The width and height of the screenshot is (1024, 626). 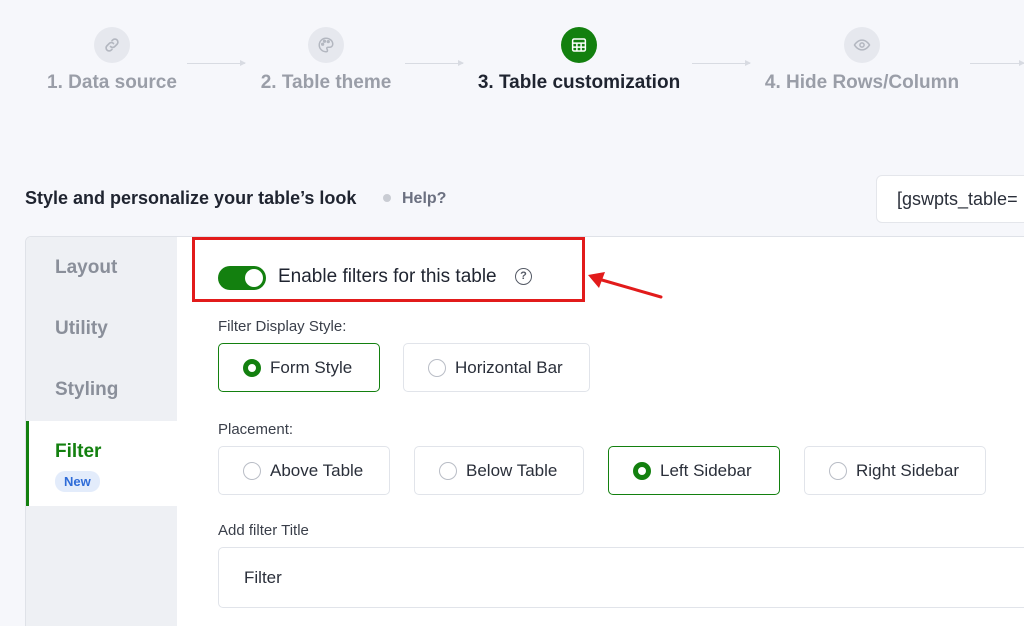 I want to click on option-label: Left Sidebar, so click(x=706, y=470).